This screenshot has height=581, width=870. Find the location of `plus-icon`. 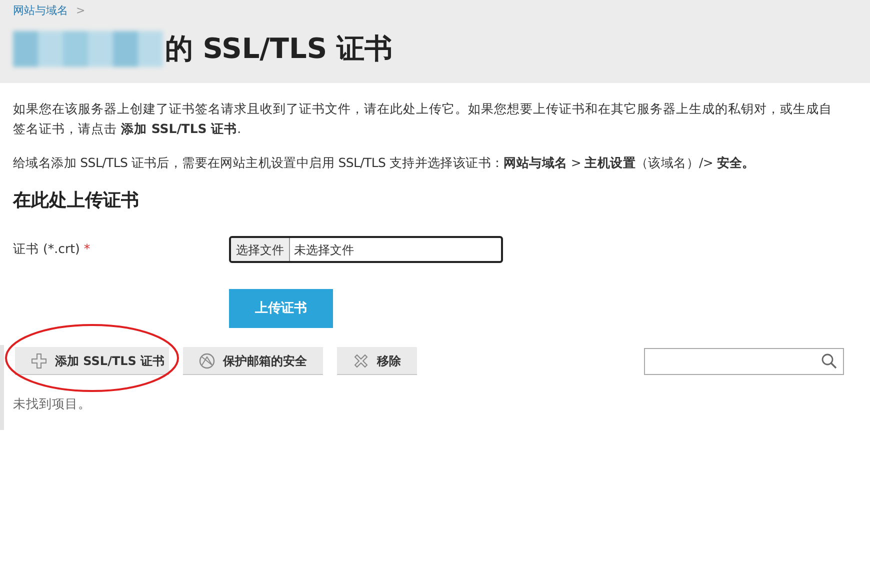

plus-icon is located at coordinates (39, 360).